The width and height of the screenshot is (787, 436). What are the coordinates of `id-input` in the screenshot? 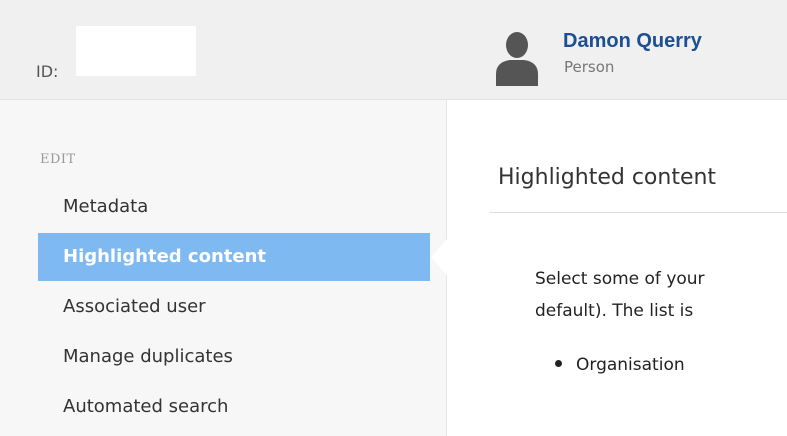 It's located at (136, 51).